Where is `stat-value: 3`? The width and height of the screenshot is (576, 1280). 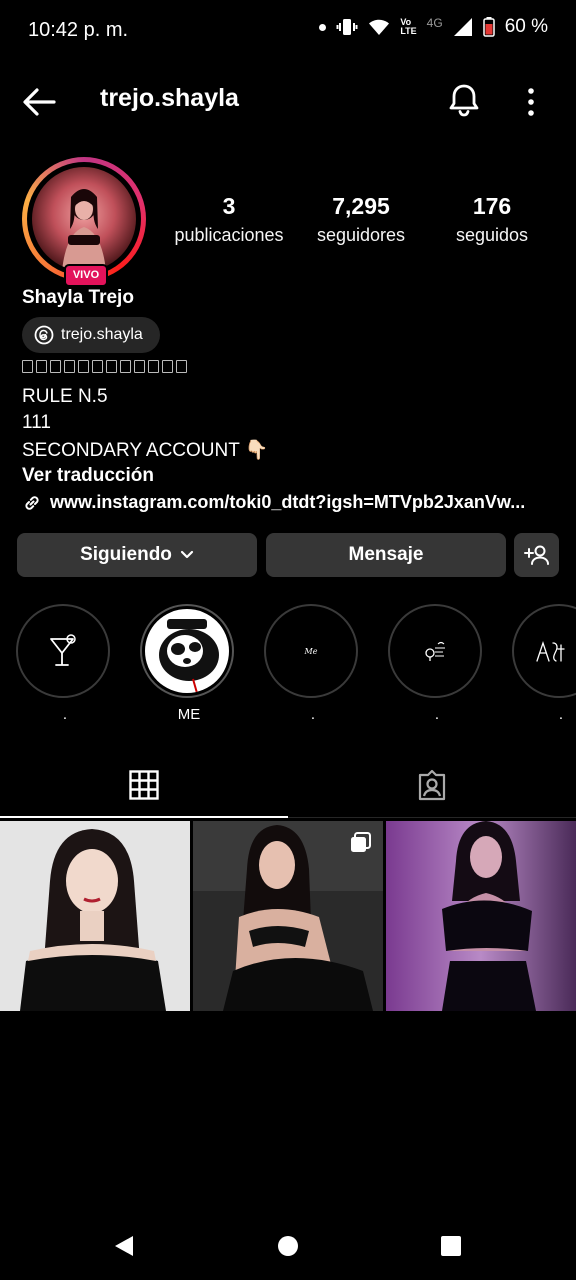
stat-value: 3 is located at coordinates (229, 206).